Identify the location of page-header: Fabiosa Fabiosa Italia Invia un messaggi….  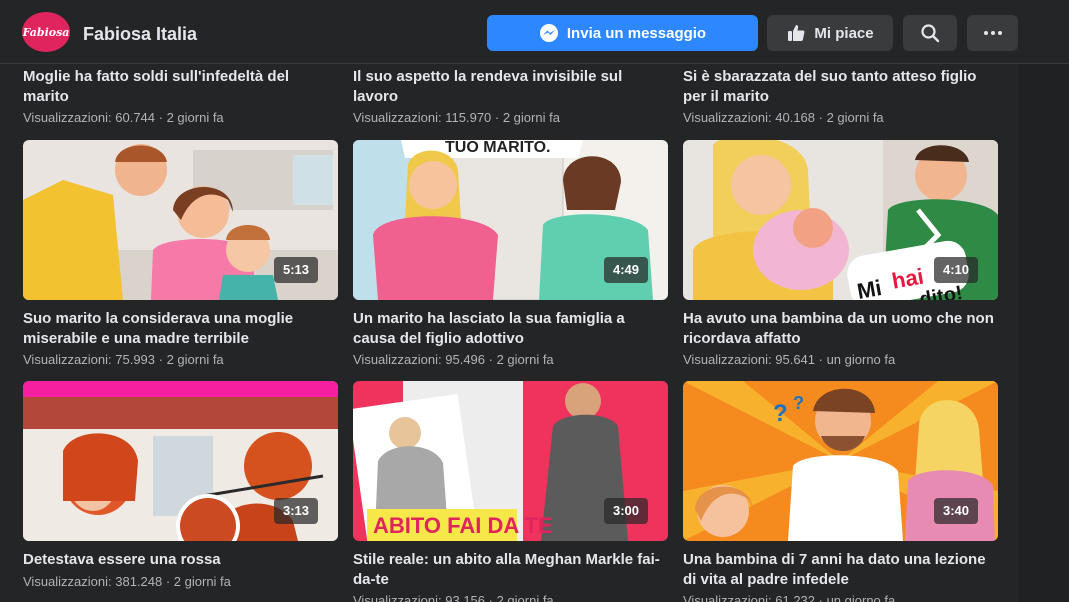
(534, 32).